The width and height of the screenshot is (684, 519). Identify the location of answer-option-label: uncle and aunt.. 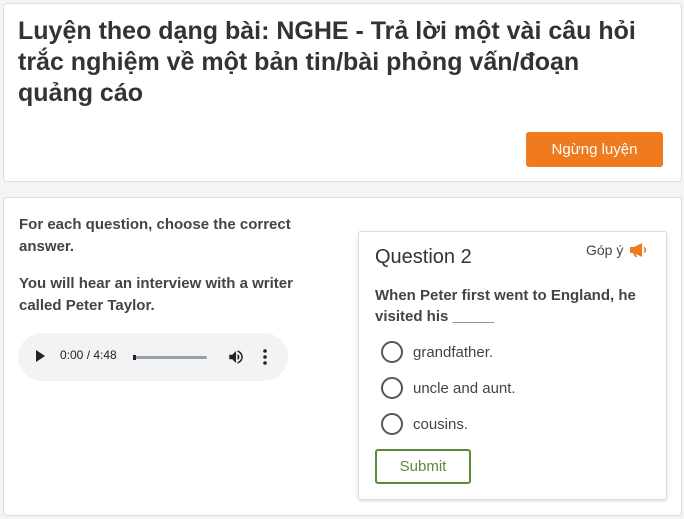
(464, 388).